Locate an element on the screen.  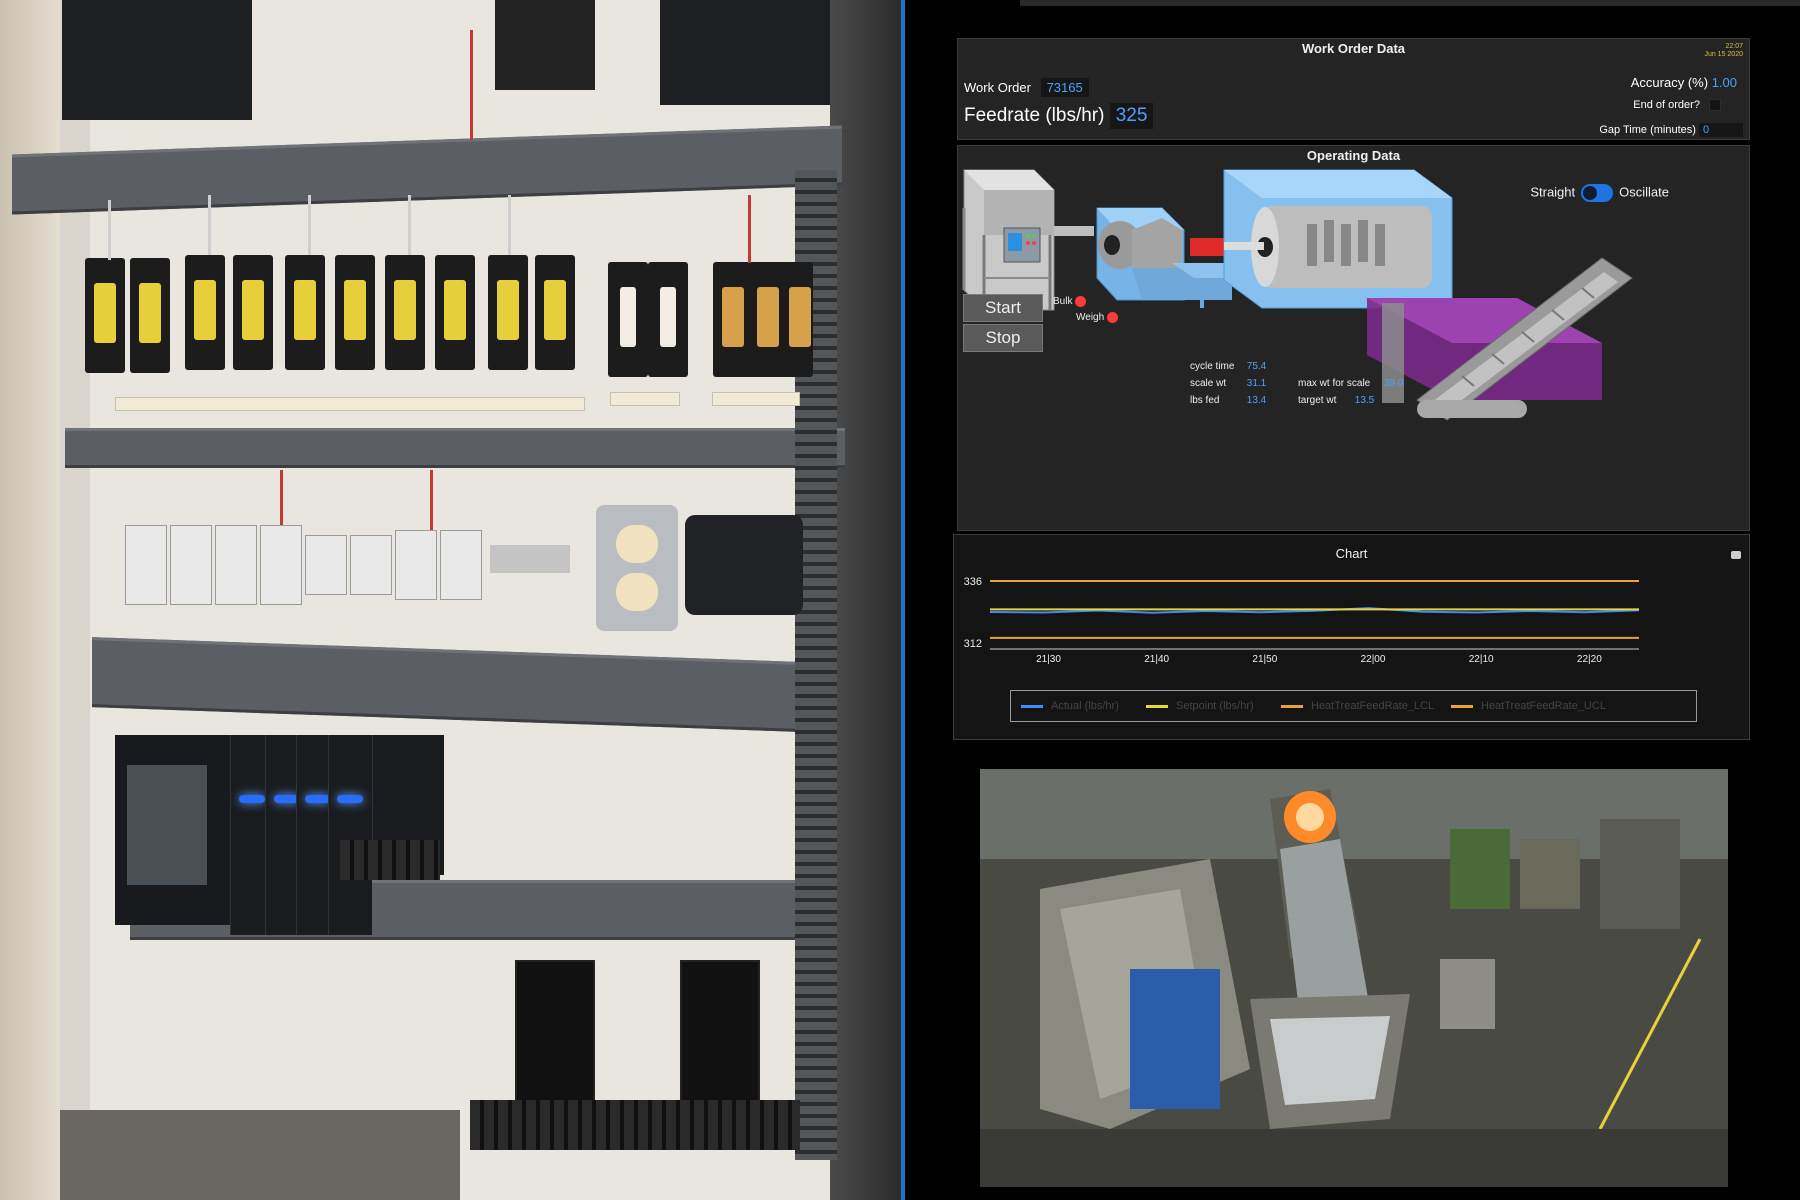
plc-controller is located at coordinates (172, 830).